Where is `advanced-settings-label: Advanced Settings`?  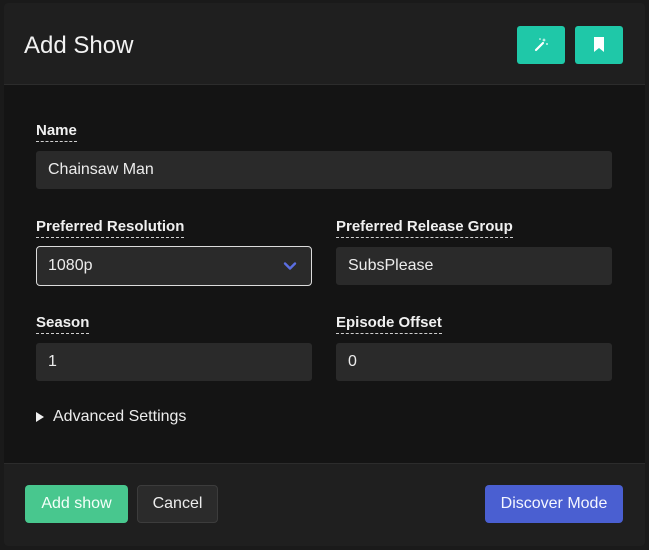 advanced-settings-label: Advanced Settings is located at coordinates (120, 416).